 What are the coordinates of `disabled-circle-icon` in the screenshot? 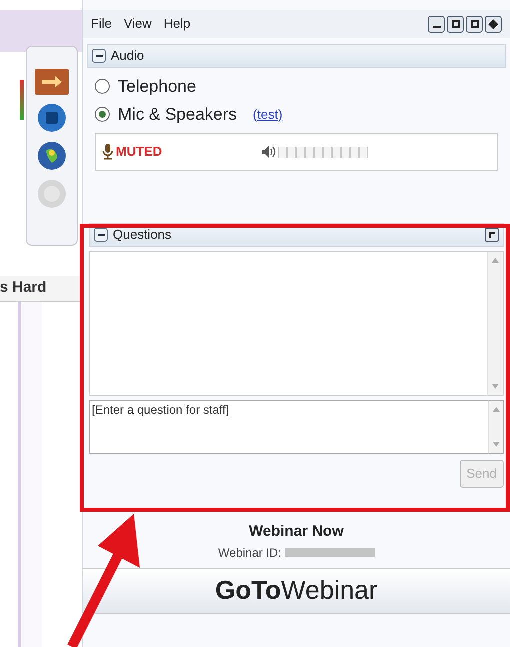 It's located at (52, 194).